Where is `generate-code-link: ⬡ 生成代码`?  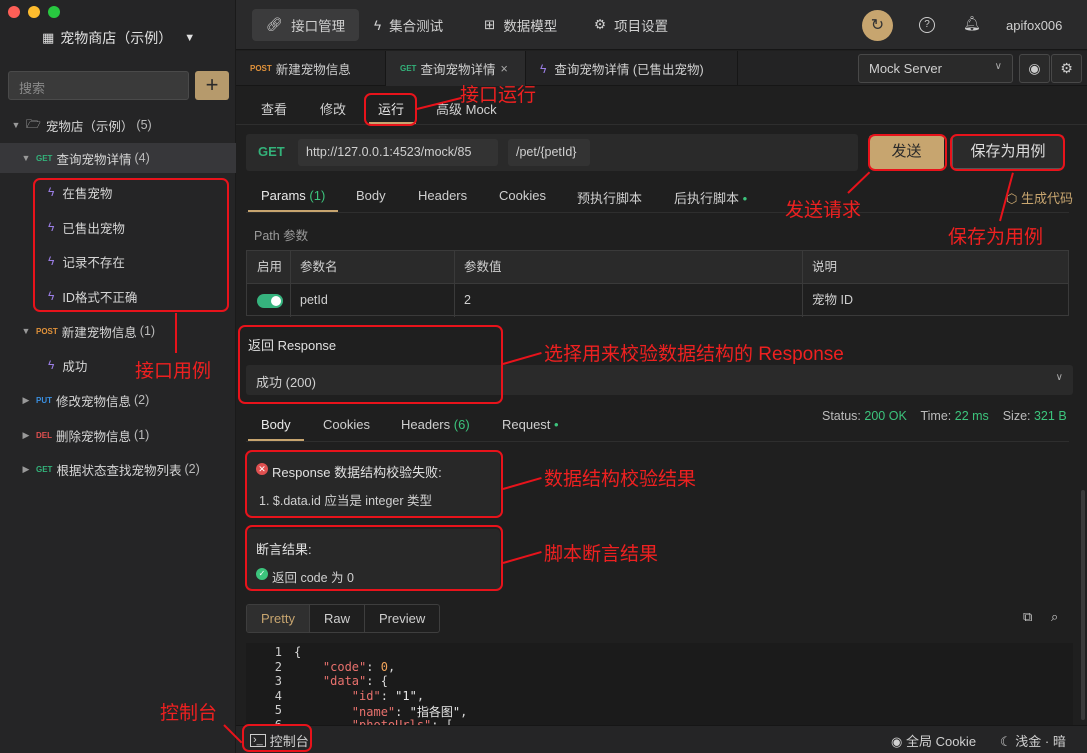 generate-code-link: ⬡ 生成代码 is located at coordinates (1039, 197).